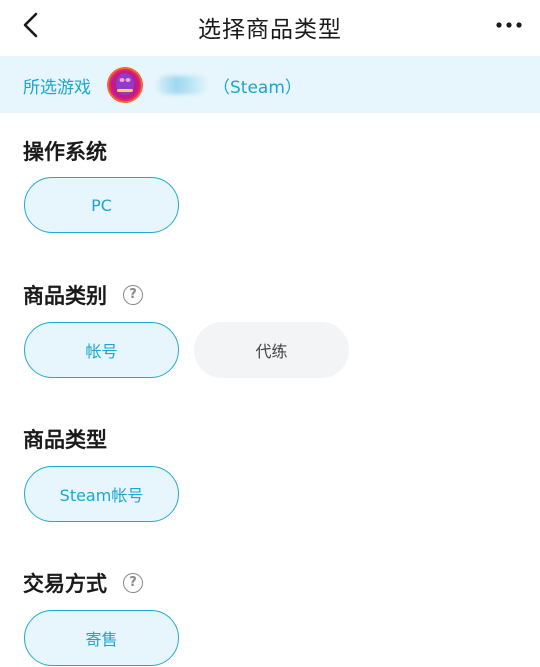 The width and height of the screenshot is (540, 667). I want to click on option-account: 帐号, so click(101, 350).